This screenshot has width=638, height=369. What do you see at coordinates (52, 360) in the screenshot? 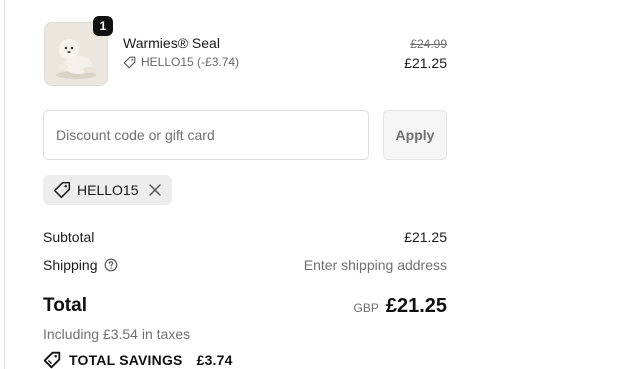
I see `savings-tag-icon` at bounding box center [52, 360].